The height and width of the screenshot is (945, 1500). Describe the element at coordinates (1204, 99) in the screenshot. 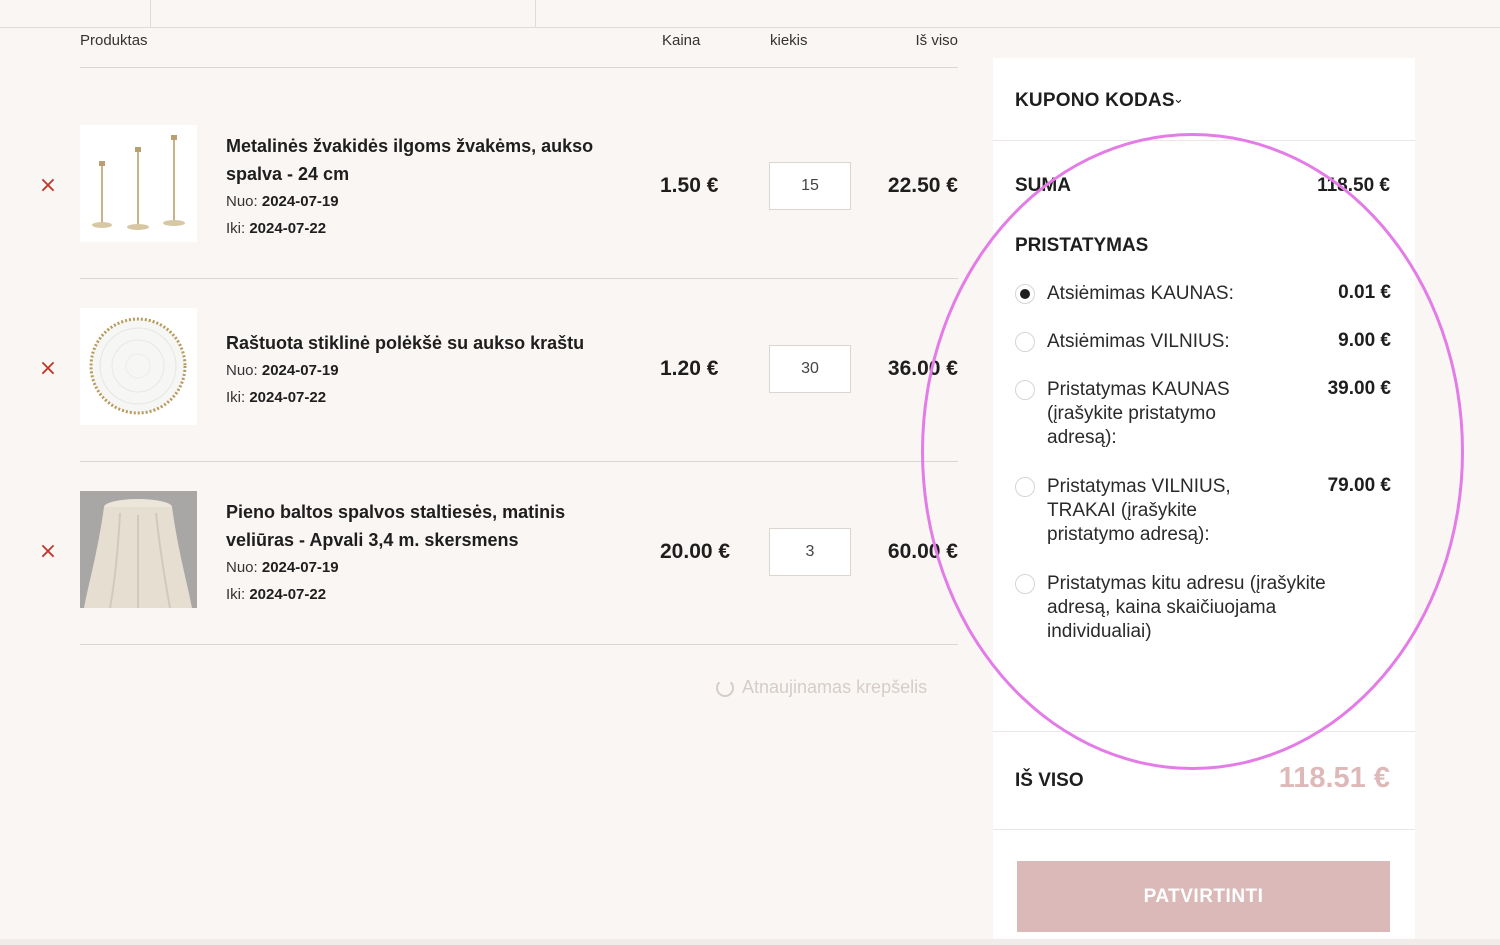

I see `coupon-toggle: KUPONO KODAS ⌄` at that location.